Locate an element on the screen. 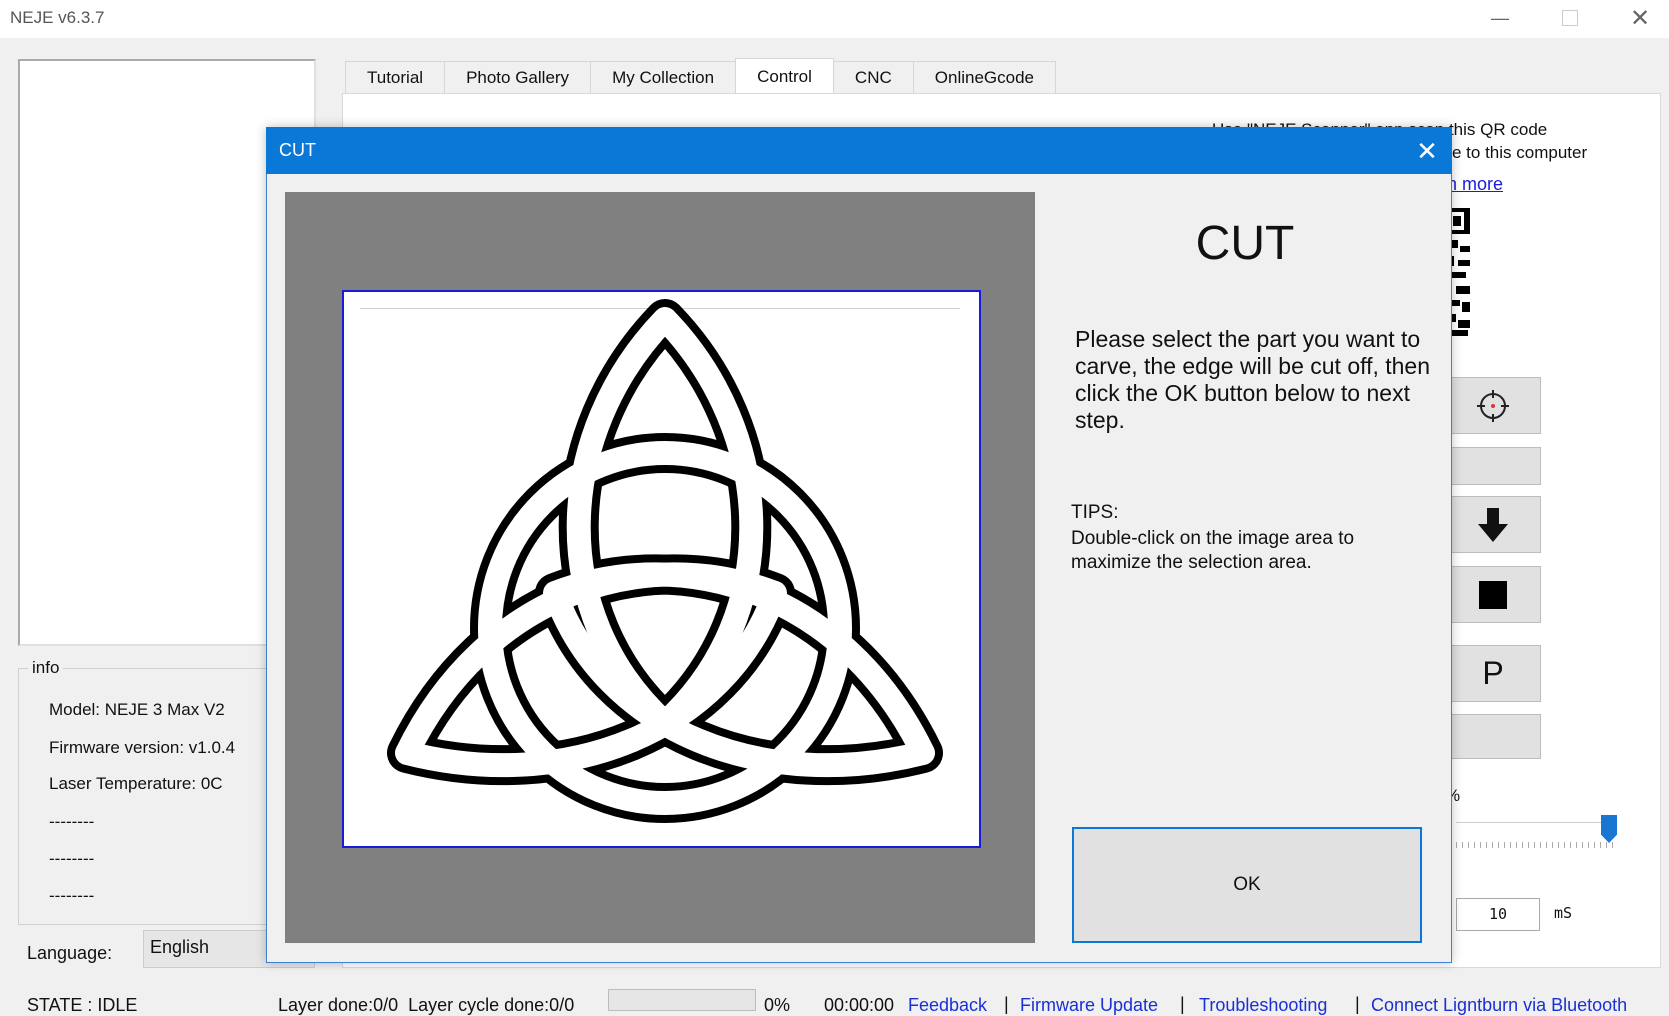  tab-my-collection: My Collection is located at coordinates (663, 77).